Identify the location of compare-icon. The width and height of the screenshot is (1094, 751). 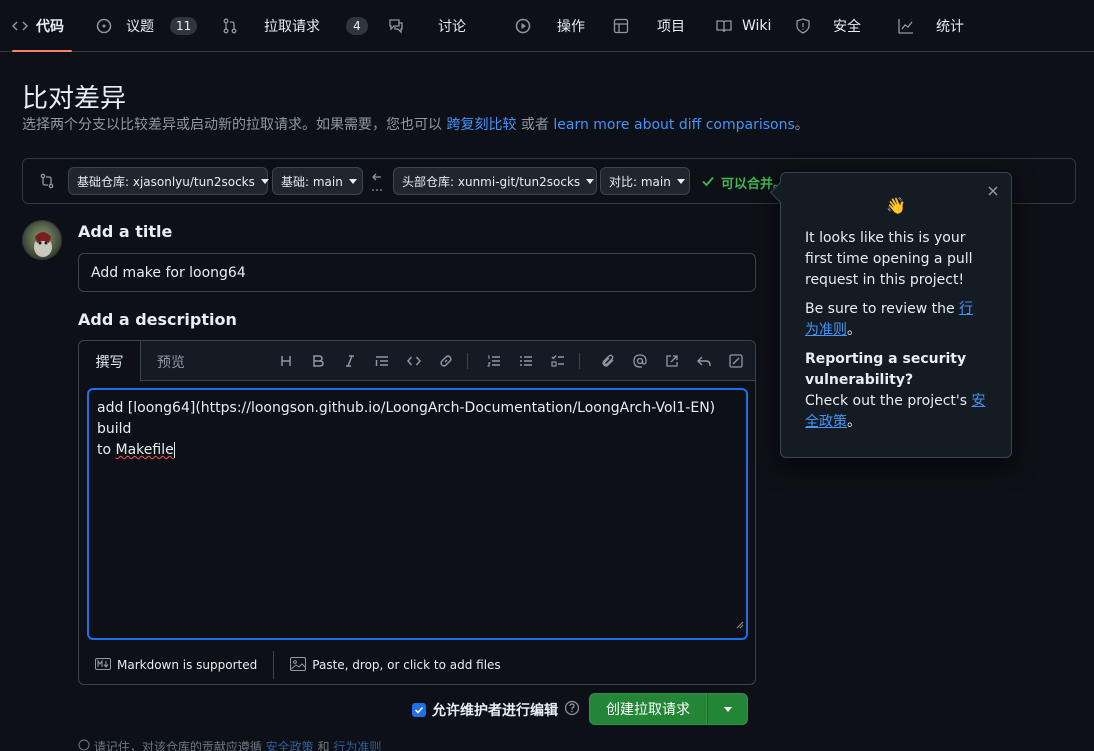
(47, 183).